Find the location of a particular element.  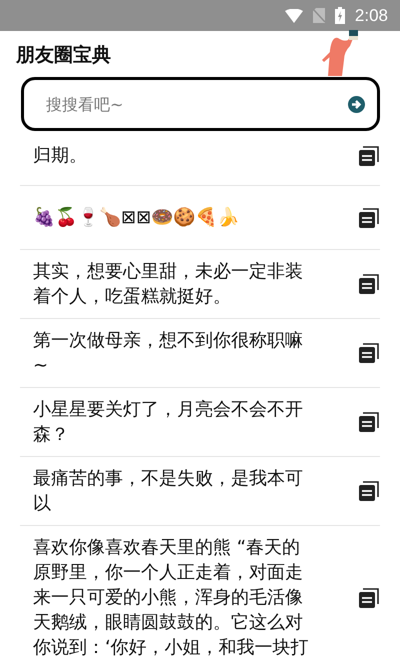

list-item-text: 小星星要关灯了，月亮会不会不开森？ is located at coordinates (171, 422).